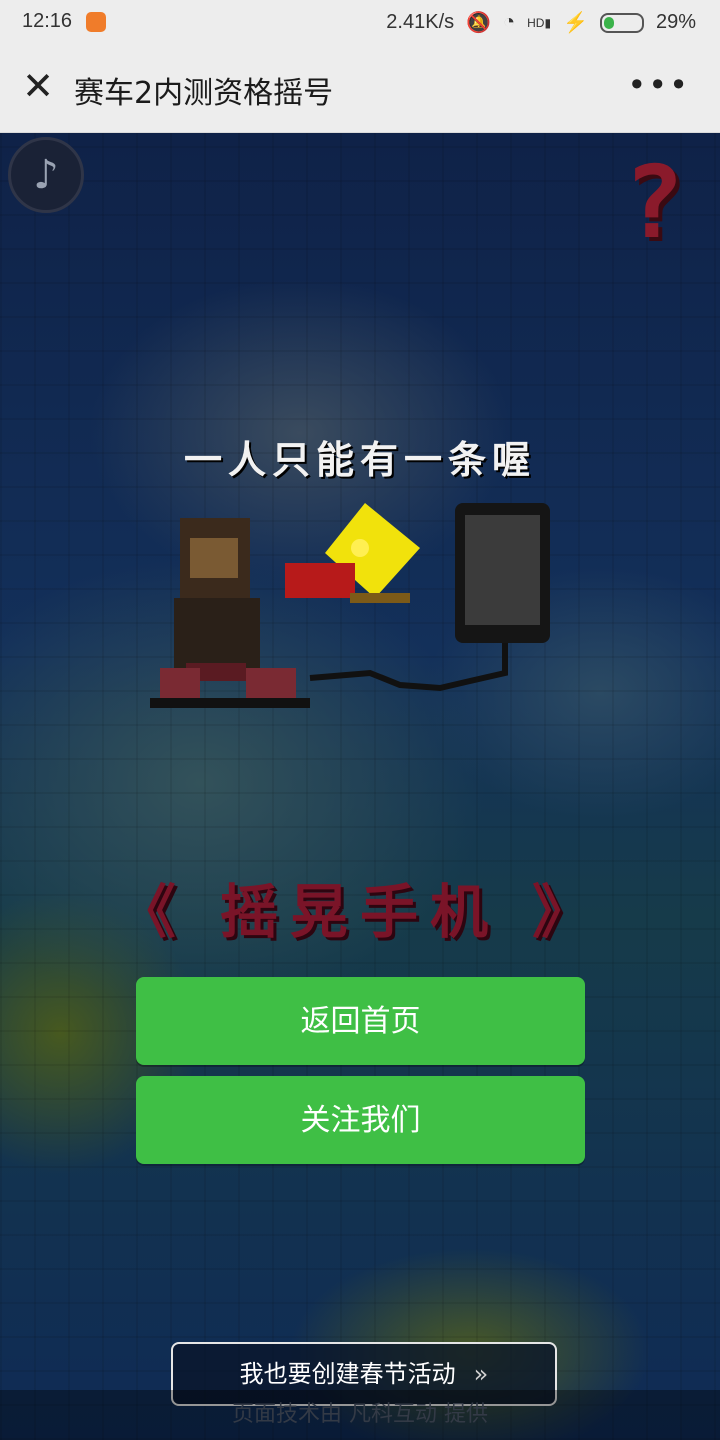  I want to click on back-home-button: 返回首页, so click(360, 1021).